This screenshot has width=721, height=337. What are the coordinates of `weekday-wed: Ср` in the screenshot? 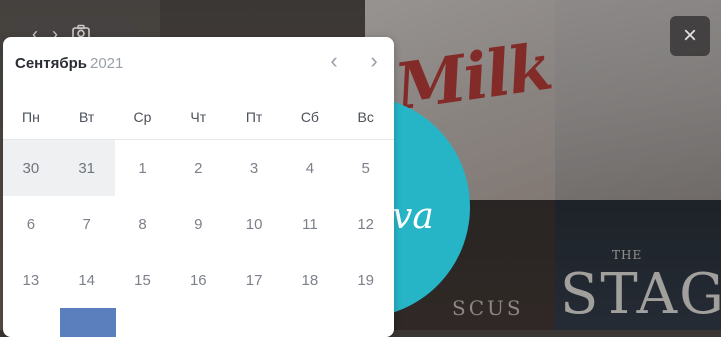 It's located at (142, 117).